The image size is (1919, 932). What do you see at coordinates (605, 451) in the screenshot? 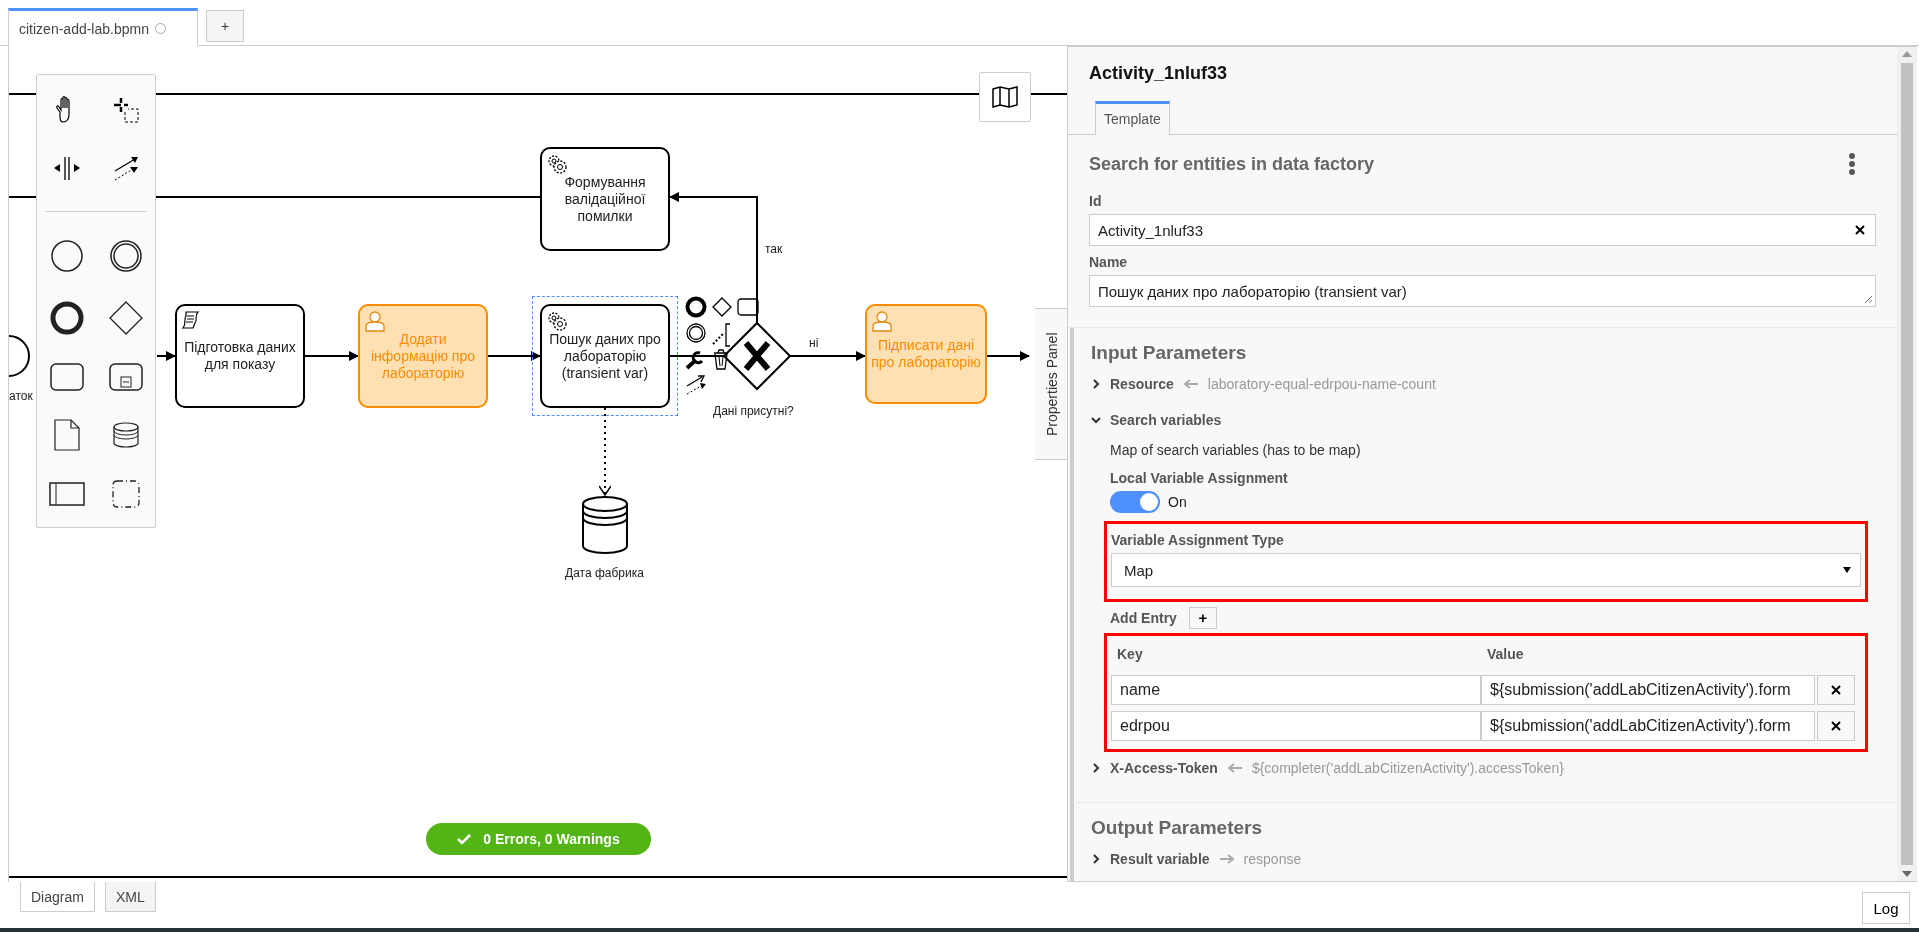
I see `data-association-arrow` at bounding box center [605, 451].